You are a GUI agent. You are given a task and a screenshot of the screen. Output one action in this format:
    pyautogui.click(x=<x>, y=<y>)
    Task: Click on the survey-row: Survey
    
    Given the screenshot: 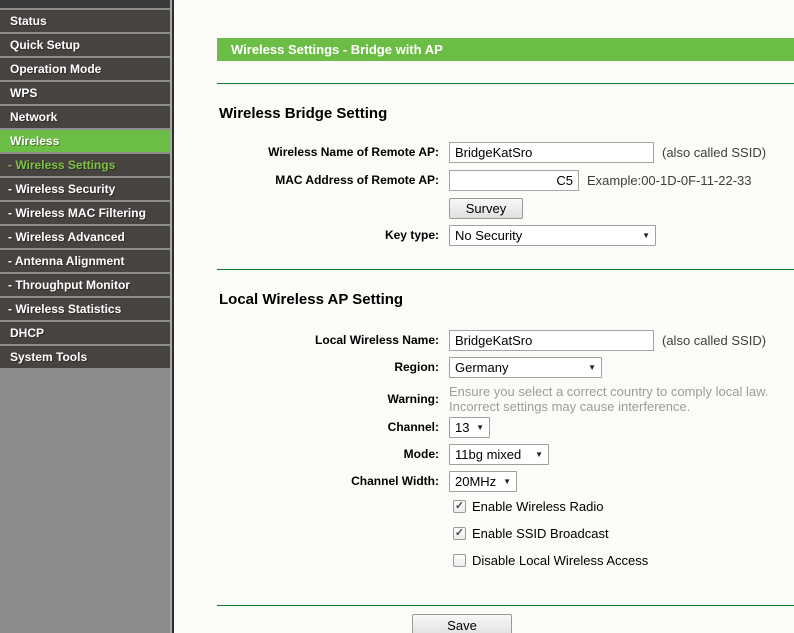 What is the action you would take?
    pyautogui.click(x=484, y=208)
    